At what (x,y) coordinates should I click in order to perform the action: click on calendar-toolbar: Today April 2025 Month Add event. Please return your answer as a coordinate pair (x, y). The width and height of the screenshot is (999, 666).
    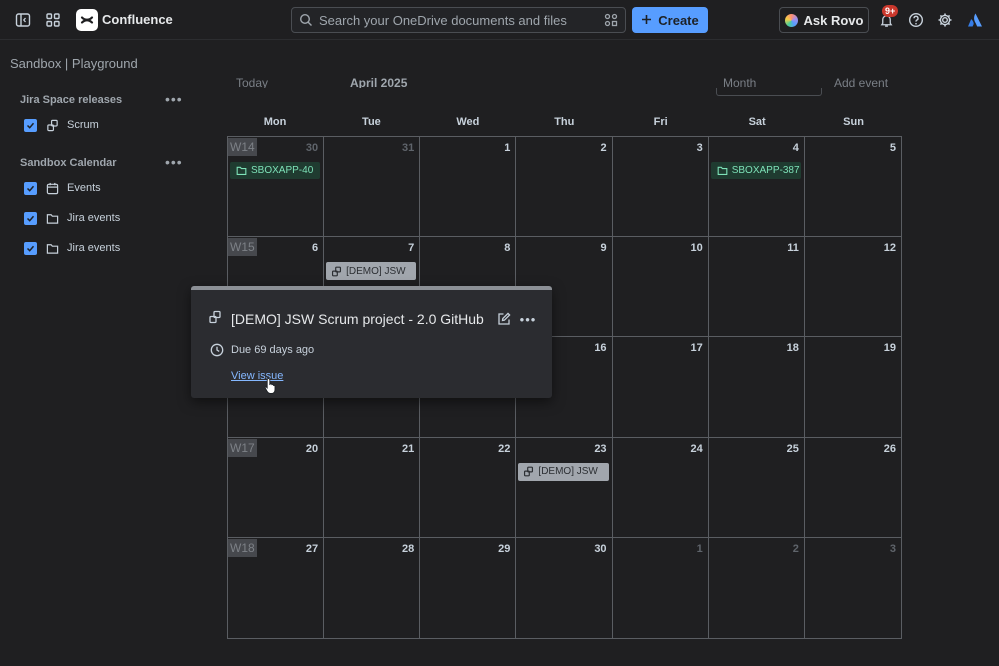
    Looking at the image, I should click on (567, 80).